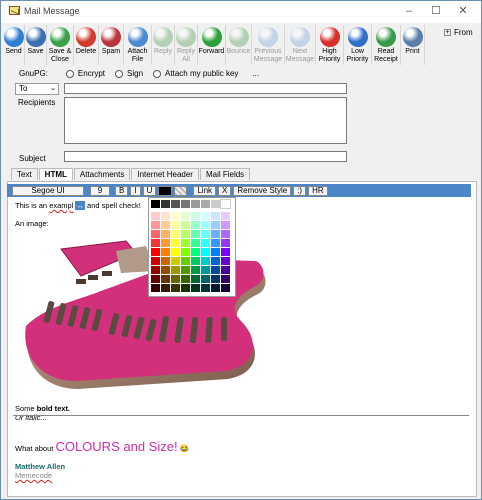 The width and height of the screenshot is (482, 500). I want to click on clear-link-button: X, so click(225, 190).